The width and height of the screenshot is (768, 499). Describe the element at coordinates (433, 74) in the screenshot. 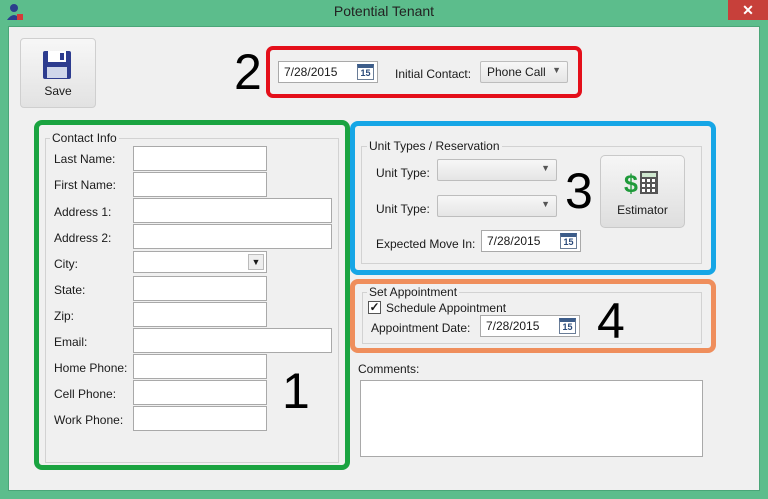

I see `initial-contact-label: Initial Contact:` at that location.